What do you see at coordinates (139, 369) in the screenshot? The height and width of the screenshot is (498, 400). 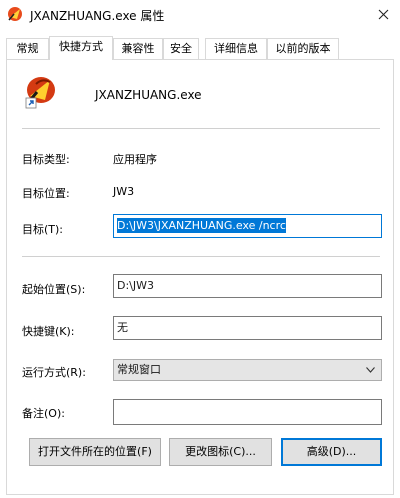 I see `run-select-value: 常规窗口` at bounding box center [139, 369].